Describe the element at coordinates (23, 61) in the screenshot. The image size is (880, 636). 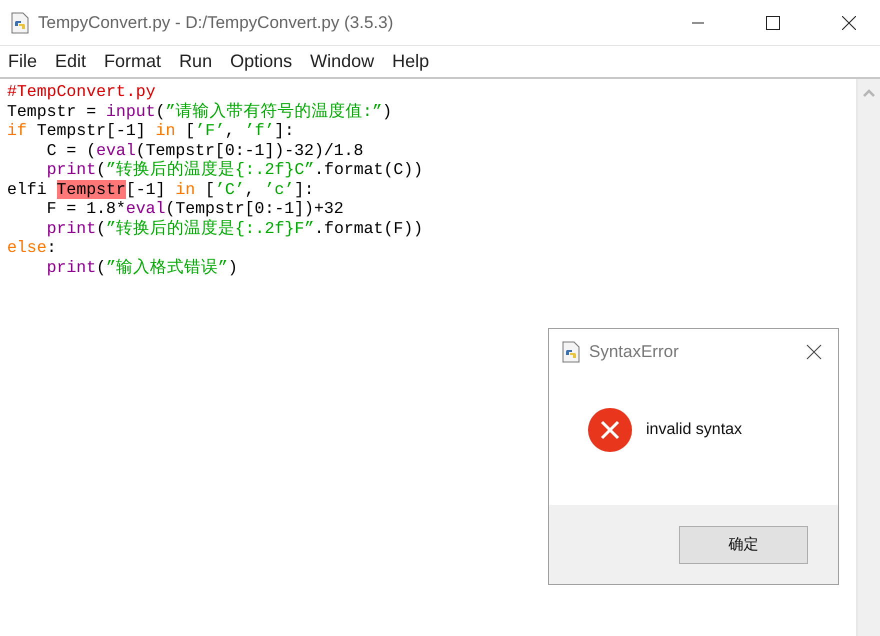
I see `menu-item: File` at that location.